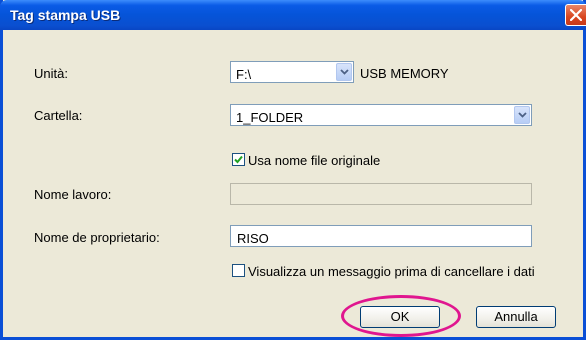 The height and width of the screenshot is (340, 586). I want to click on unit-dropdown-arrow, so click(344, 72).